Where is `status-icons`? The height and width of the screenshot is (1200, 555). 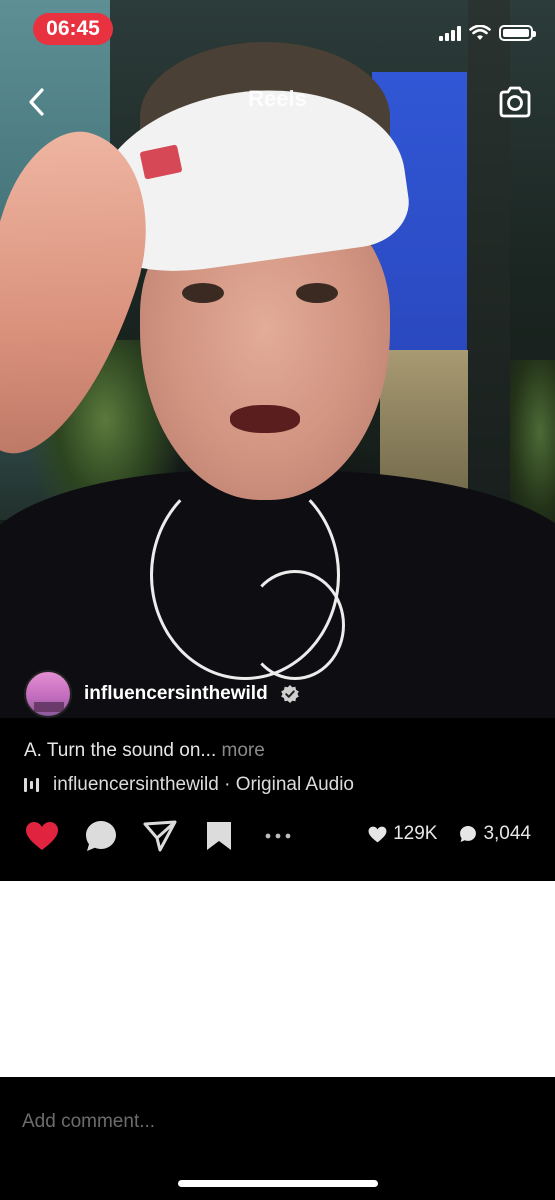
status-icons is located at coordinates (487, 33).